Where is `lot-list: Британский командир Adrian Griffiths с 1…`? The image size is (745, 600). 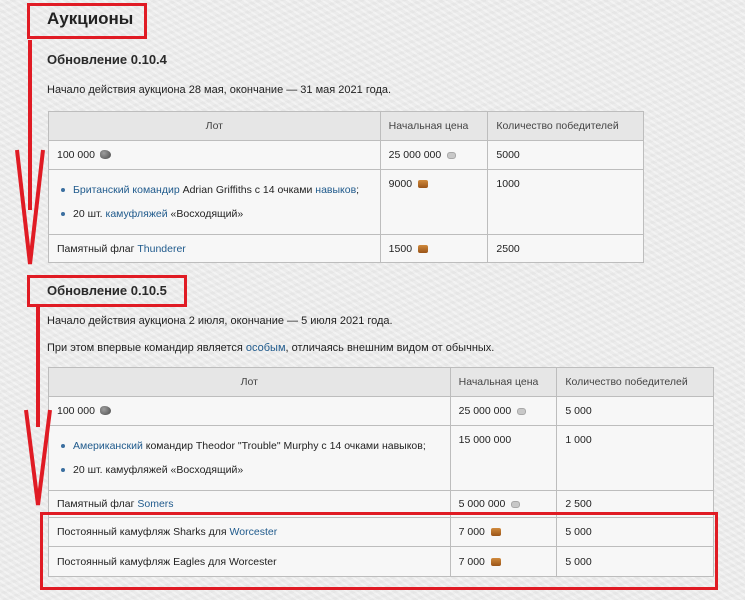 lot-list: Британский командир Adrian Griffiths с 1… is located at coordinates (214, 202).